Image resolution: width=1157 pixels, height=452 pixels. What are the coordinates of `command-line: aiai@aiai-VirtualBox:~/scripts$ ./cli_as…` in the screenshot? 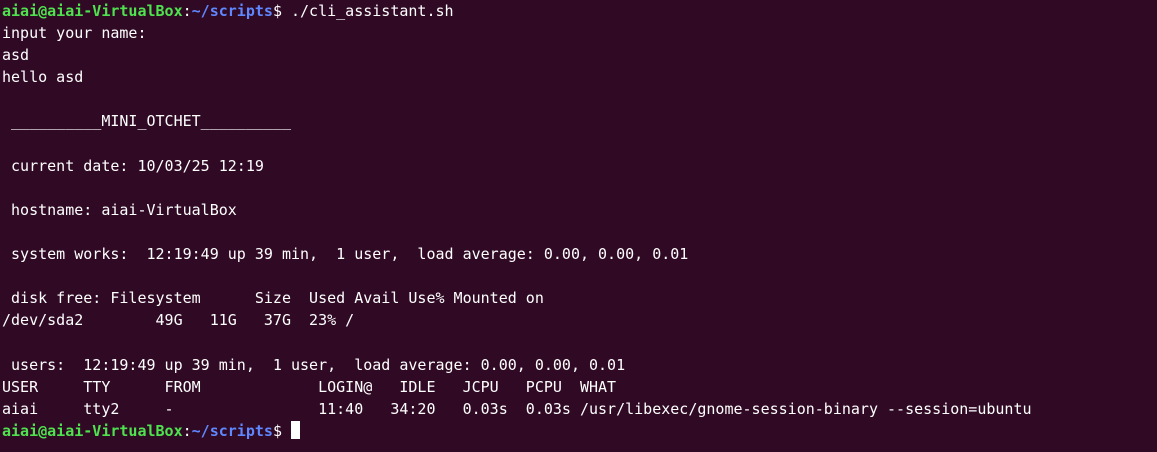 It's located at (579, 11).